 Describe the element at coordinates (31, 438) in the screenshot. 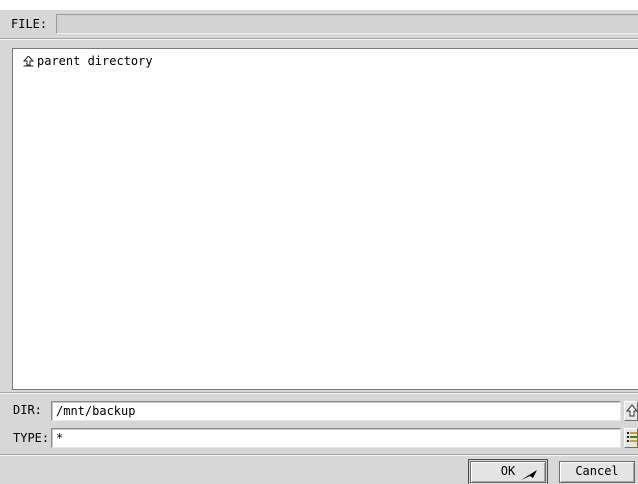

I see `type-label: TYPE:` at that location.